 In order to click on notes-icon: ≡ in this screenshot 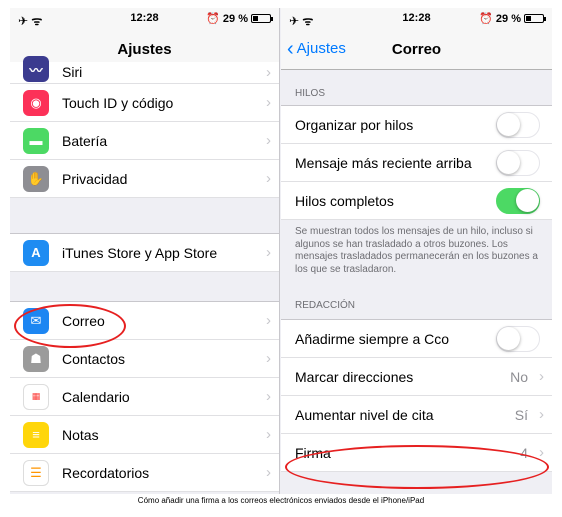, I will do `click(36, 434)`.